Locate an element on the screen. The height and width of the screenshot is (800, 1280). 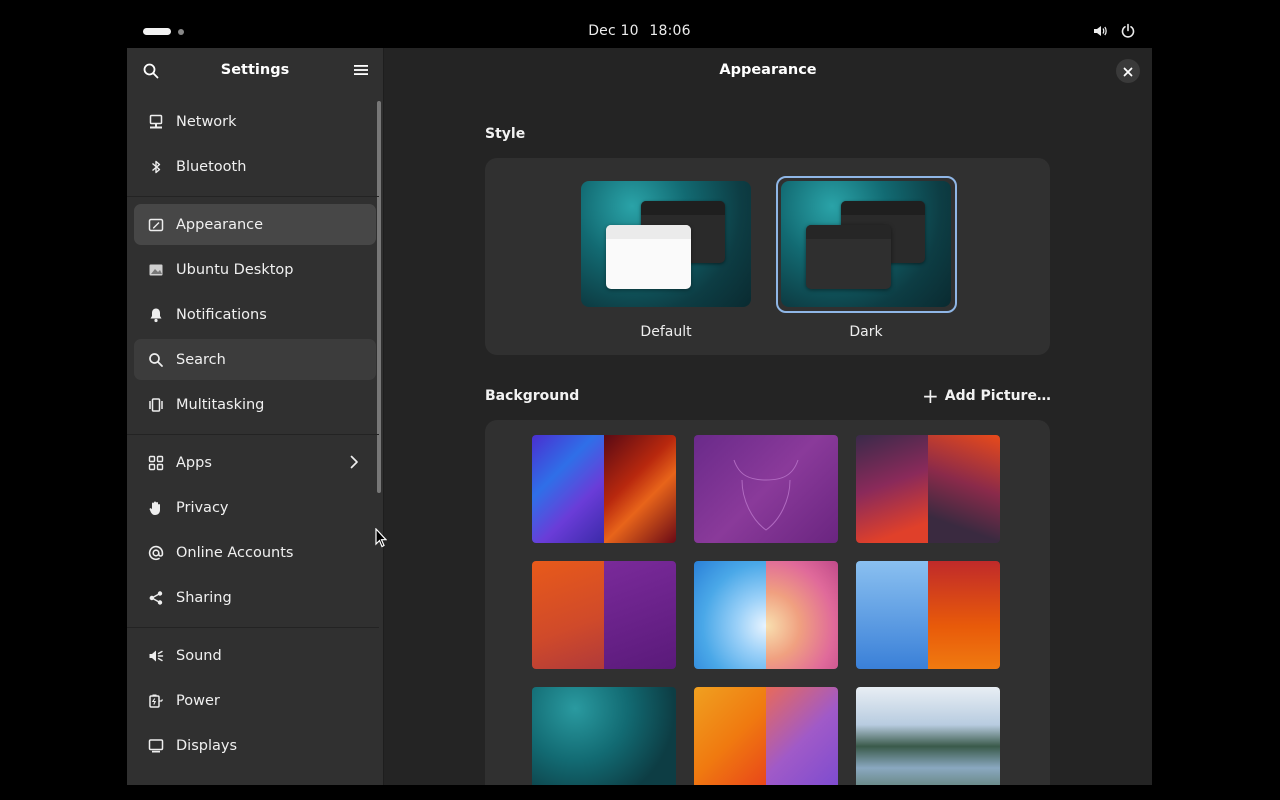
sidebar-item-label: Search is located at coordinates (201, 359).